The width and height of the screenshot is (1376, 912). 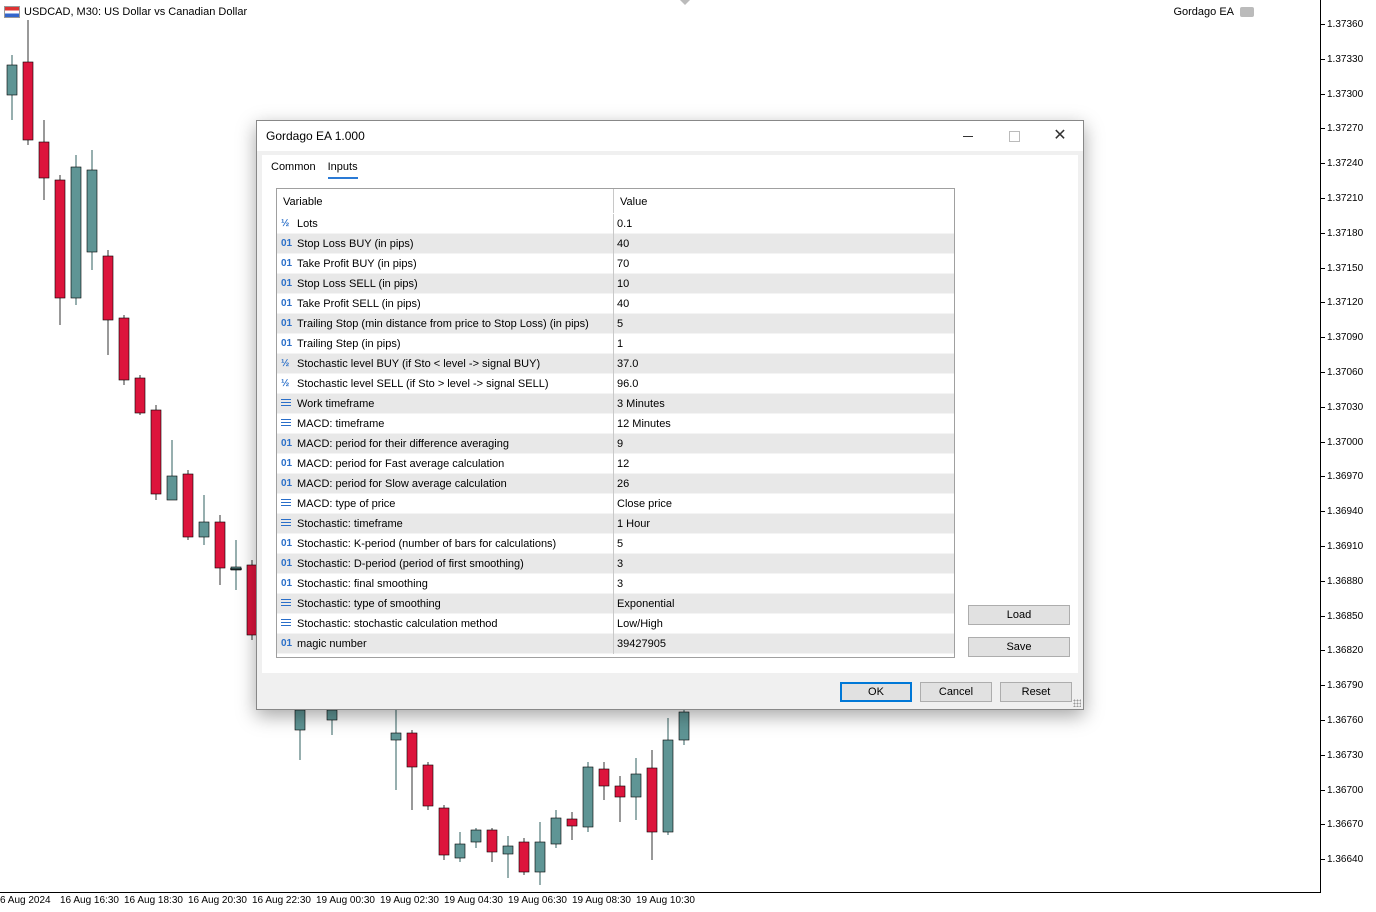 I want to click on maximize-button, so click(x=1014, y=136).